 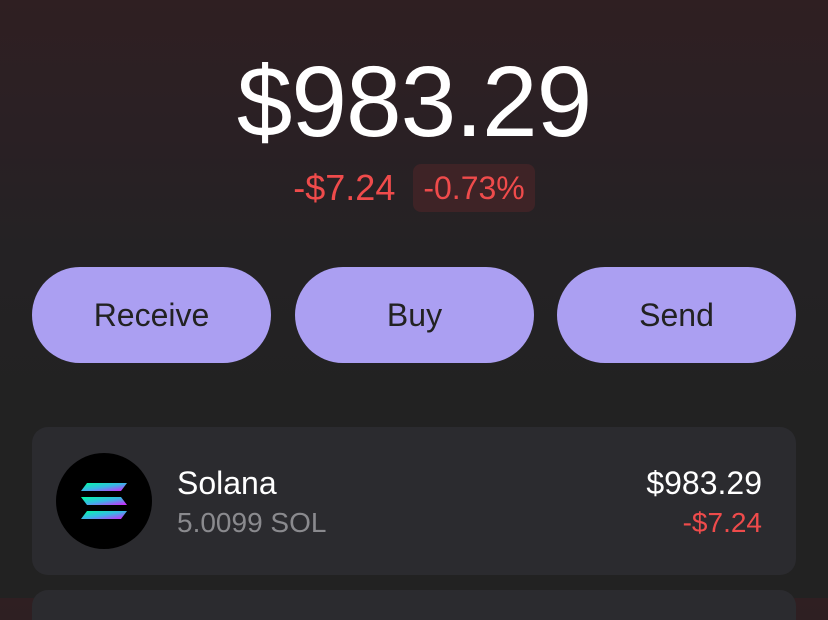 I want to click on solana-logo-graphic, so click(x=104, y=501).